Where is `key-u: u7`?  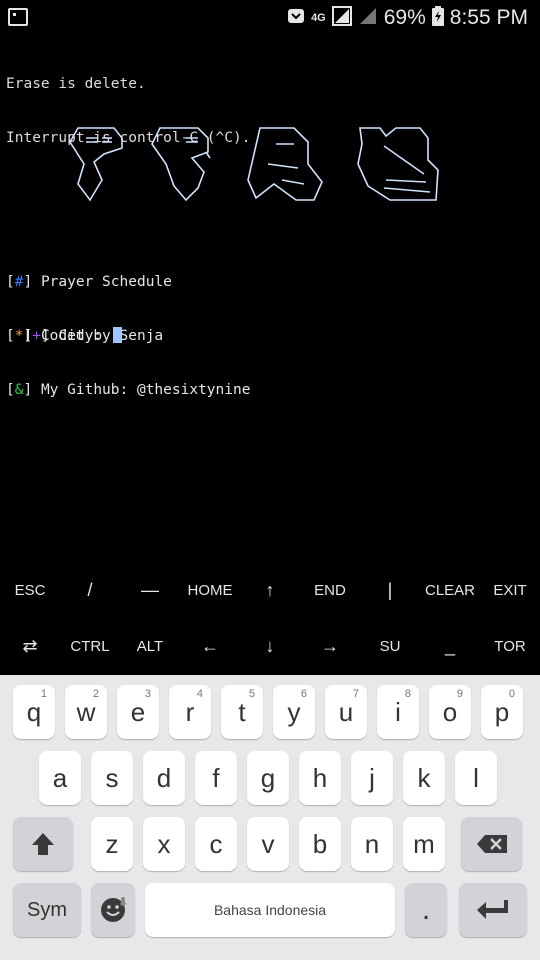 key-u: u7 is located at coordinates (346, 712).